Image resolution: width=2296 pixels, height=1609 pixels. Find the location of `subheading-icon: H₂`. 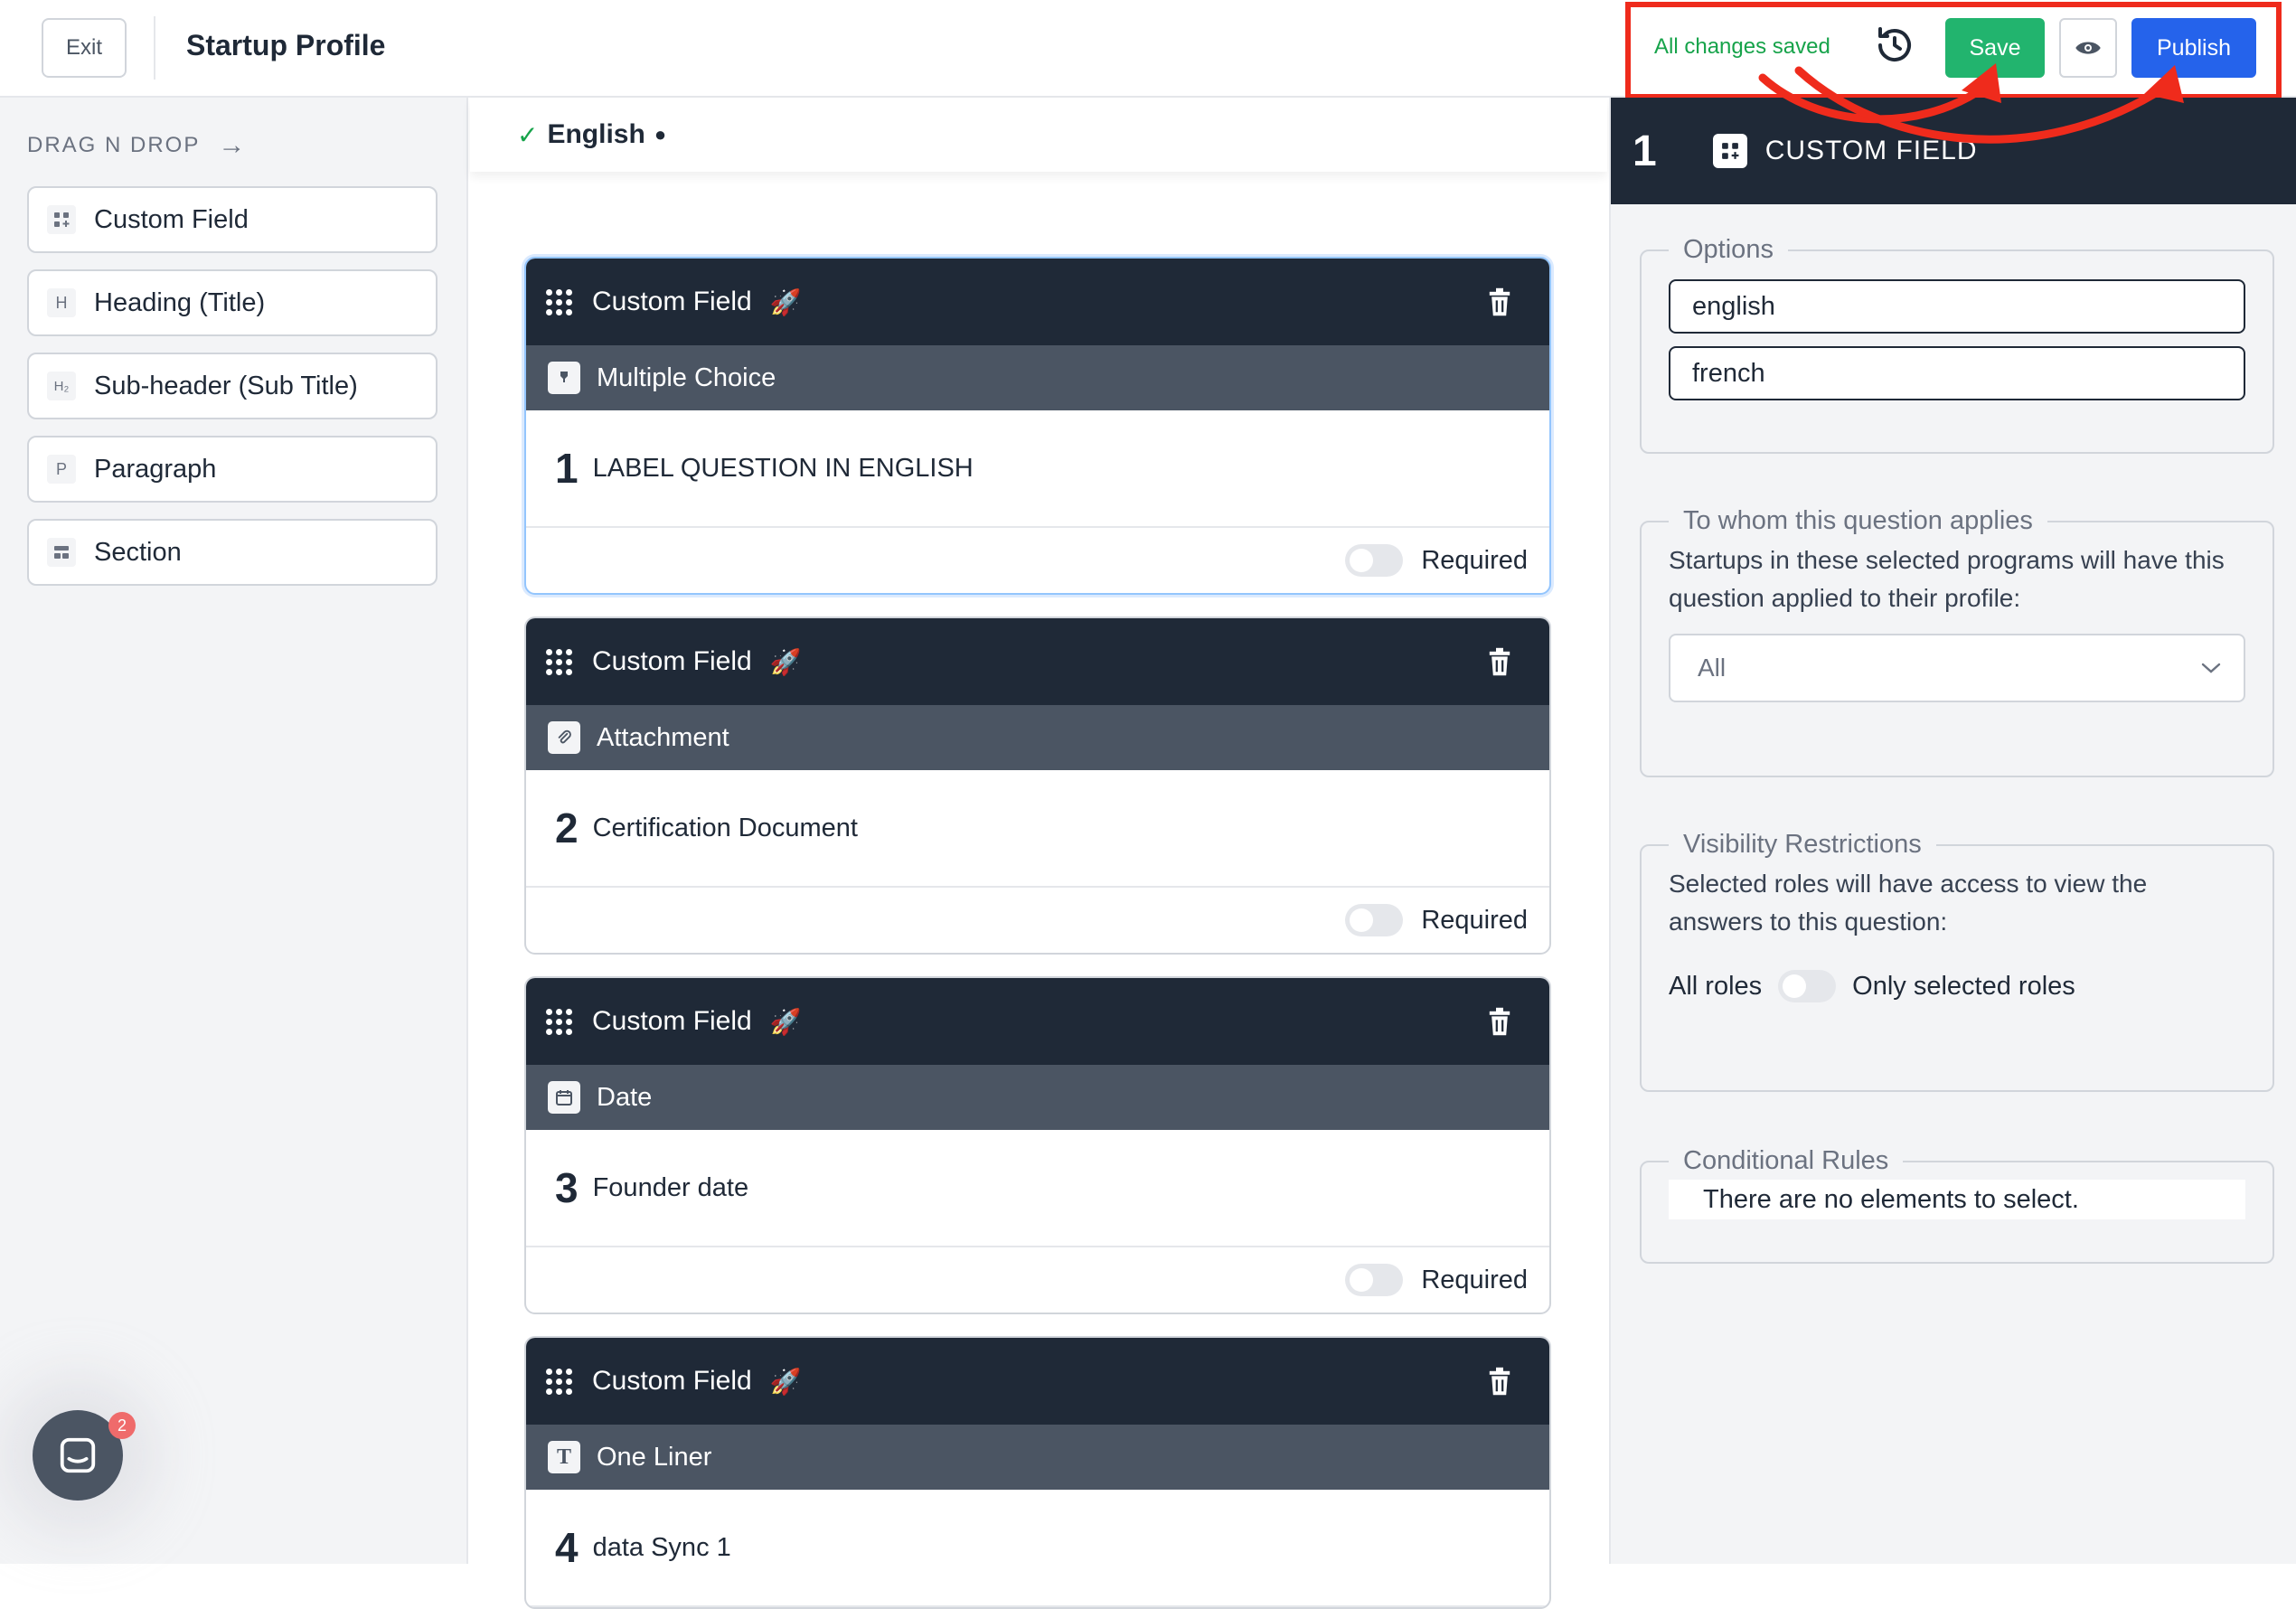

subheading-icon: H₂ is located at coordinates (61, 386).